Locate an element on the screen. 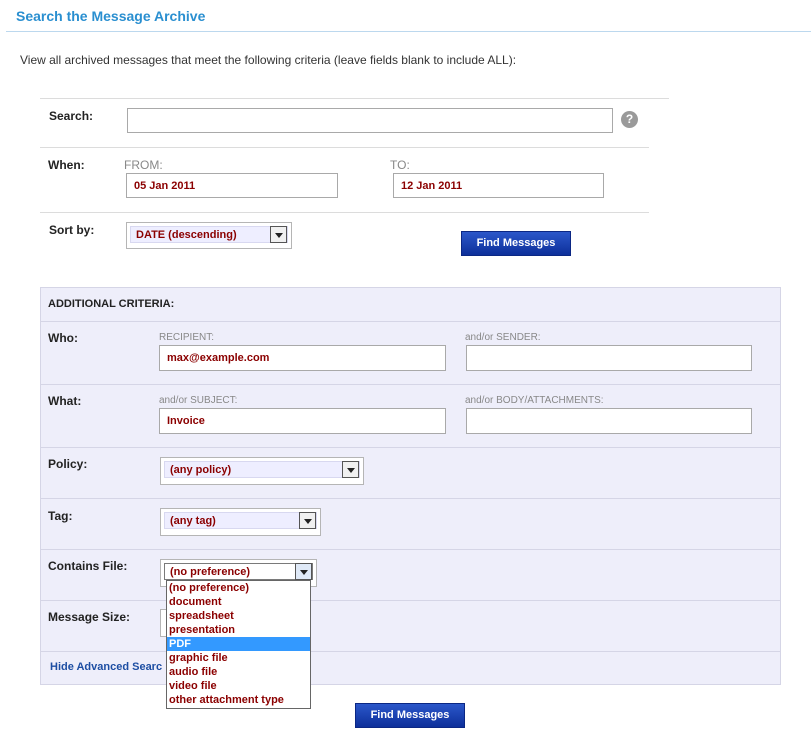  body-attachments-input is located at coordinates (609, 421).